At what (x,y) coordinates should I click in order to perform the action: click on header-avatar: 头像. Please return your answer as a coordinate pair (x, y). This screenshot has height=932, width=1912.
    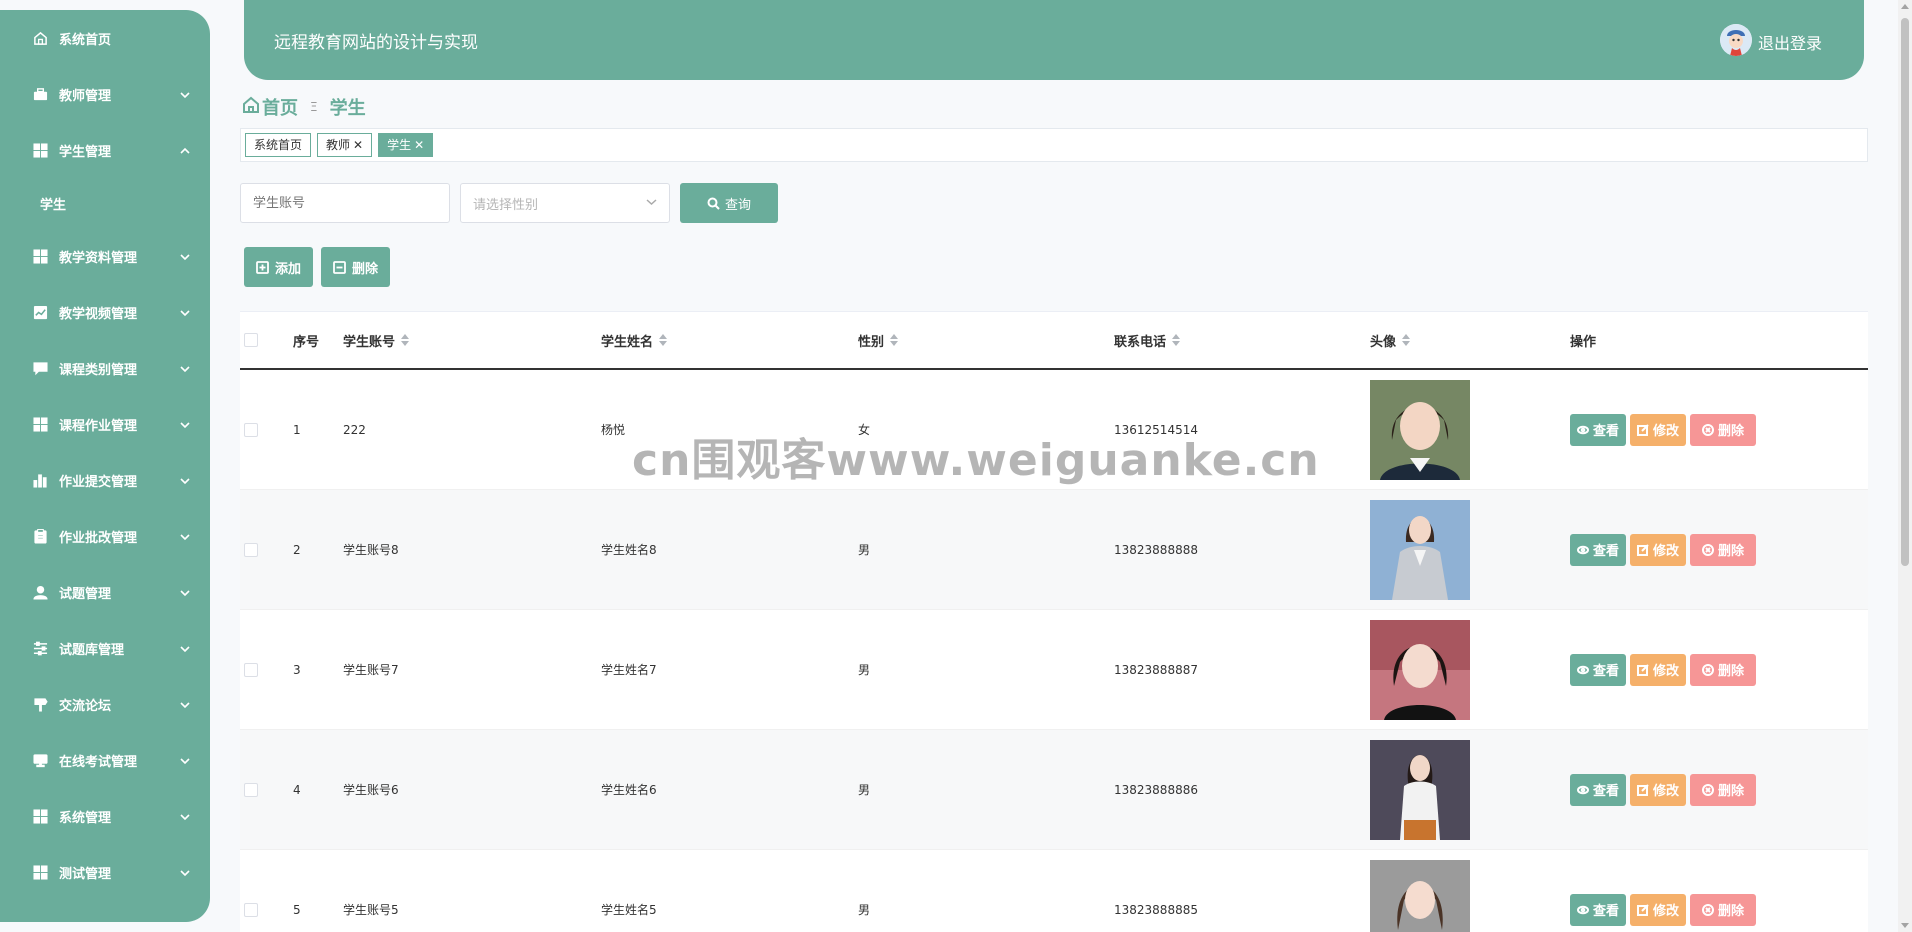
    Looking at the image, I should click on (1390, 340).